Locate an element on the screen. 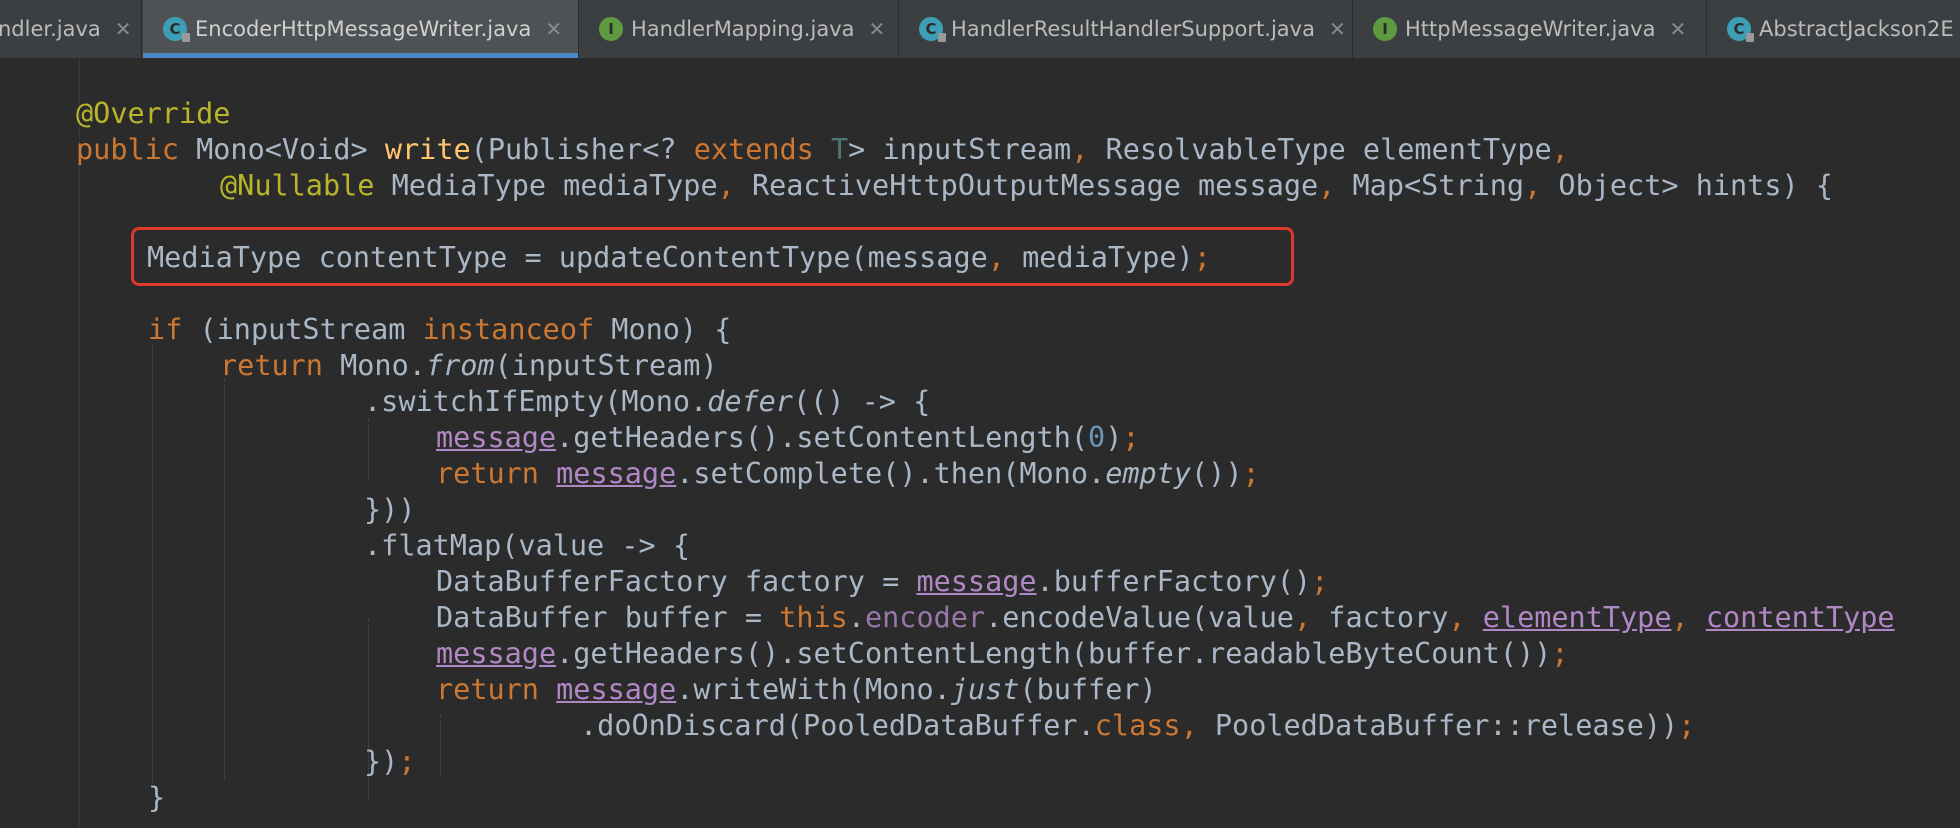 The width and height of the screenshot is (1960, 828). tab-abstract-jackson2-encoder: C AbstractJackson2E is located at coordinates (1833, 29).